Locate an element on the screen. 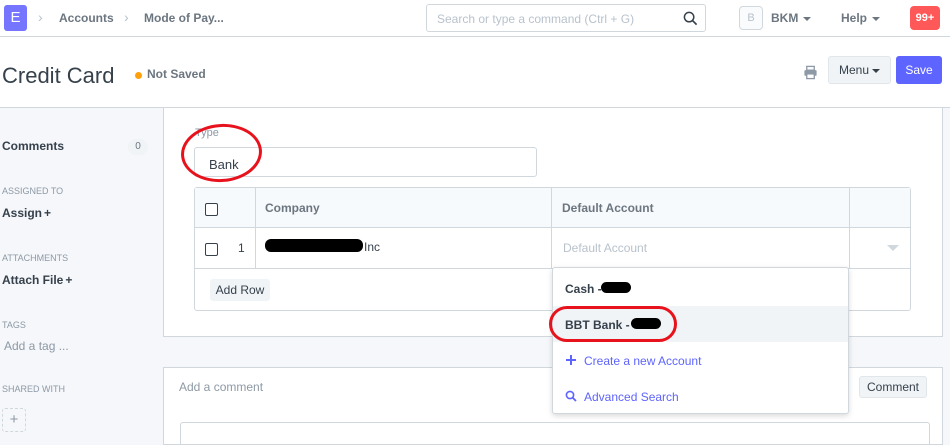 The image size is (950, 445). plus-icon is located at coordinates (571, 360).